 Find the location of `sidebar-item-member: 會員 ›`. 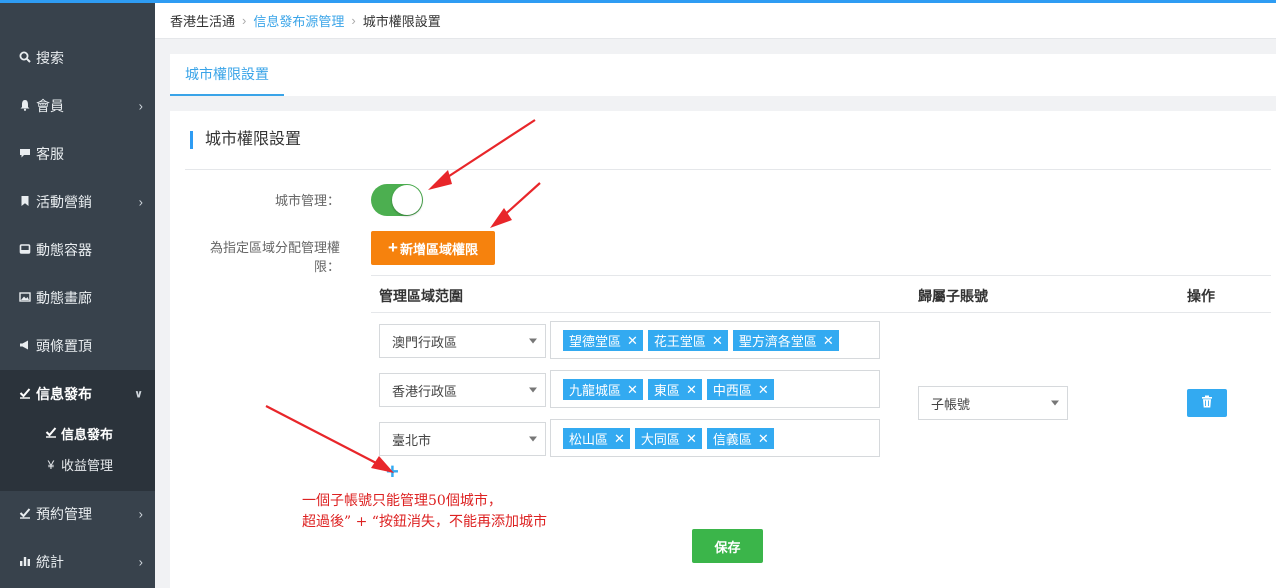

sidebar-item-member: 會員 › is located at coordinates (77, 106).